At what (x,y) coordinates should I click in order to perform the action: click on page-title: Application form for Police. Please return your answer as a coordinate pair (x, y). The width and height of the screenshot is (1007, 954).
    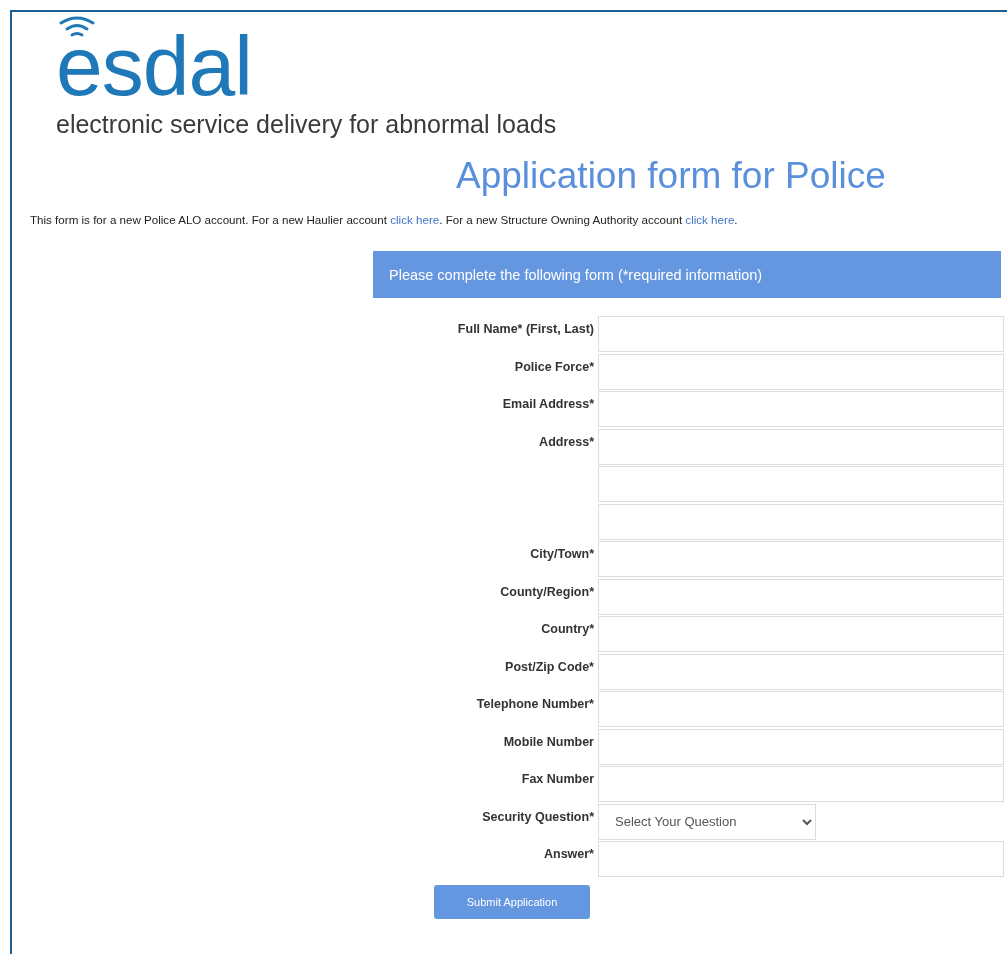
    Looking at the image, I should click on (671, 176).